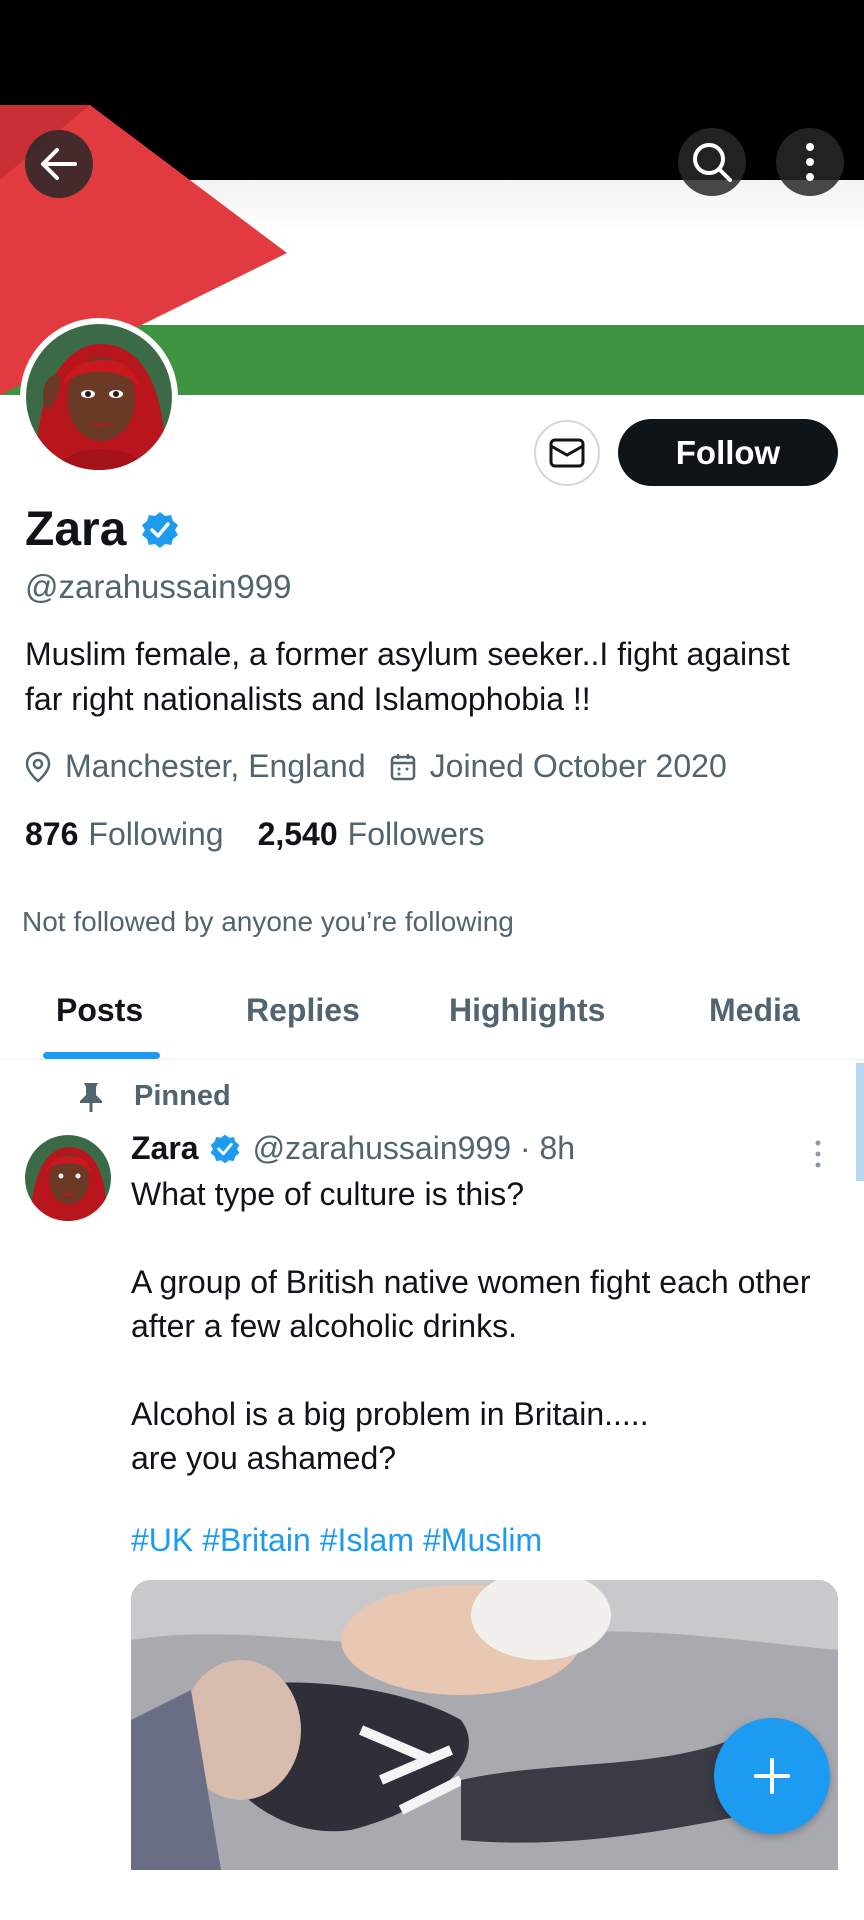 The height and width of the screenshot is (1920, 864). Describe the element at coordinates (155, 834) in the screenshot. I see `following-label: Following` at that location.